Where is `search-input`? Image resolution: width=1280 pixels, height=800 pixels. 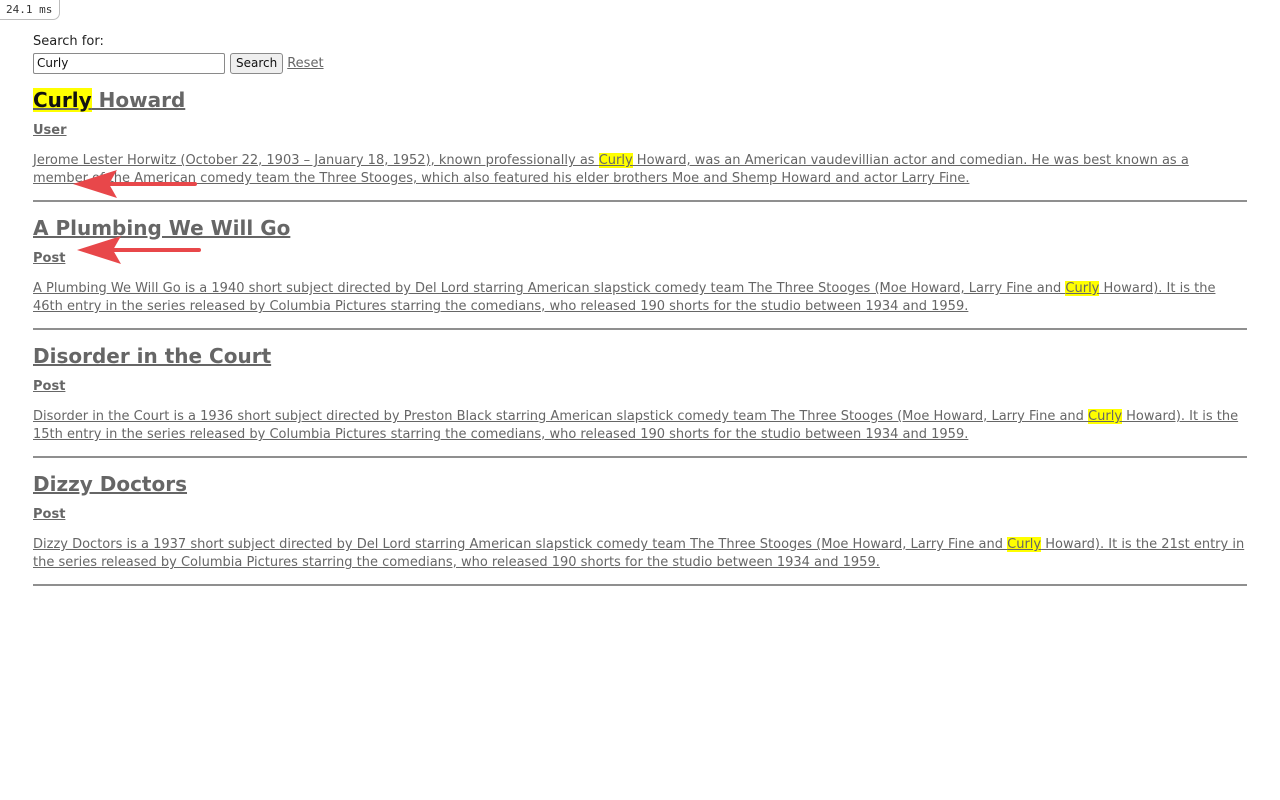
search-input is located at coordinates (129, 63).